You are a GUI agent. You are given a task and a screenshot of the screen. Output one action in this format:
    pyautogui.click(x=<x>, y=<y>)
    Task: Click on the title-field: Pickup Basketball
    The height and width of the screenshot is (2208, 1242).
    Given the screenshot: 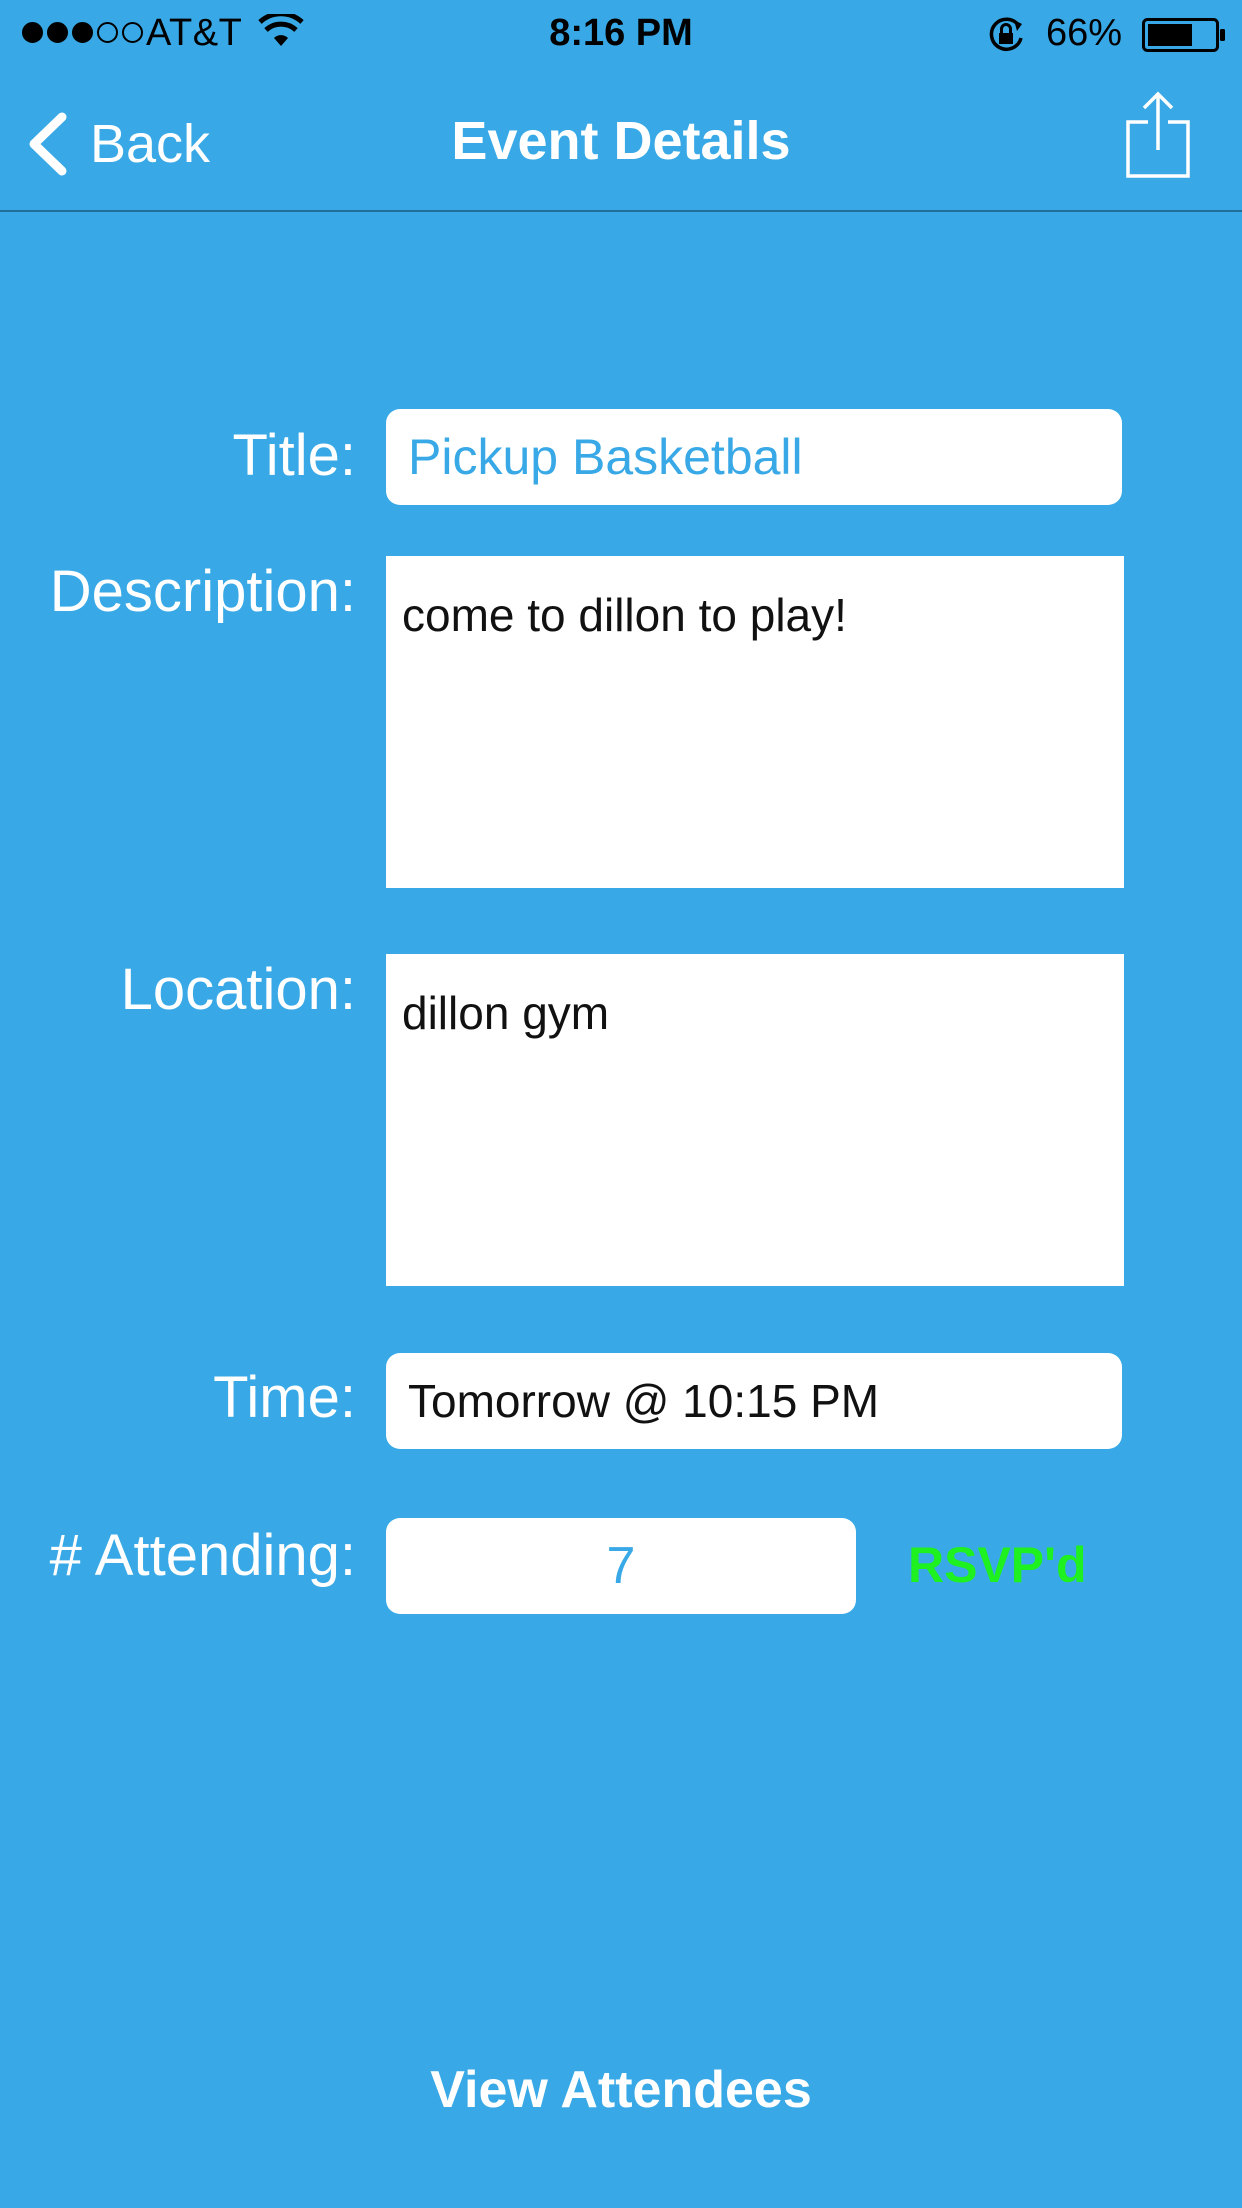 What is the action you would take?
    pyautogui.click(x=754, y=457)
    